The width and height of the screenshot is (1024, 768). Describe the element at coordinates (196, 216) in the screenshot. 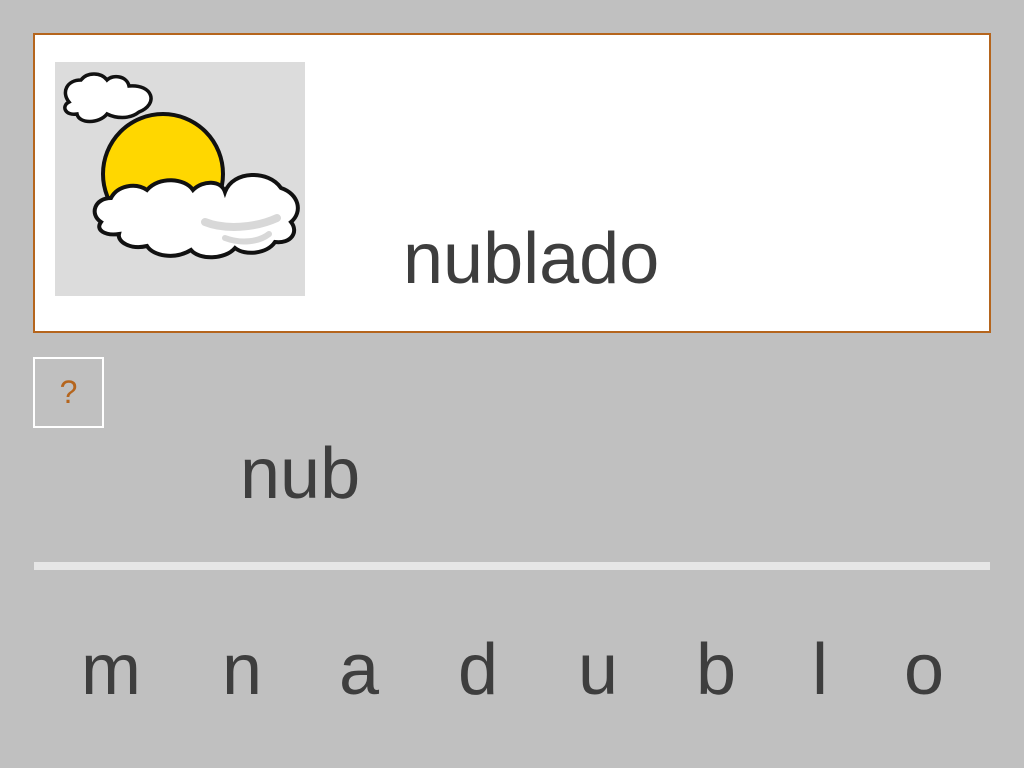

I see `big-cloud` at that location.